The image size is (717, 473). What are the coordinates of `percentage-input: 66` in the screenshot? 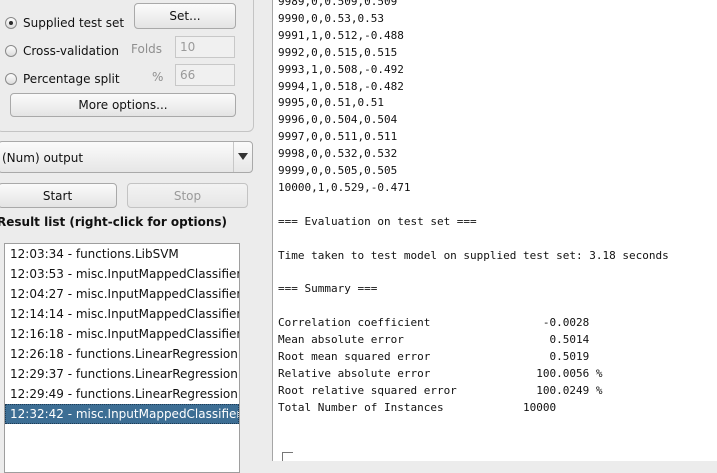 It's located at (205, 75).